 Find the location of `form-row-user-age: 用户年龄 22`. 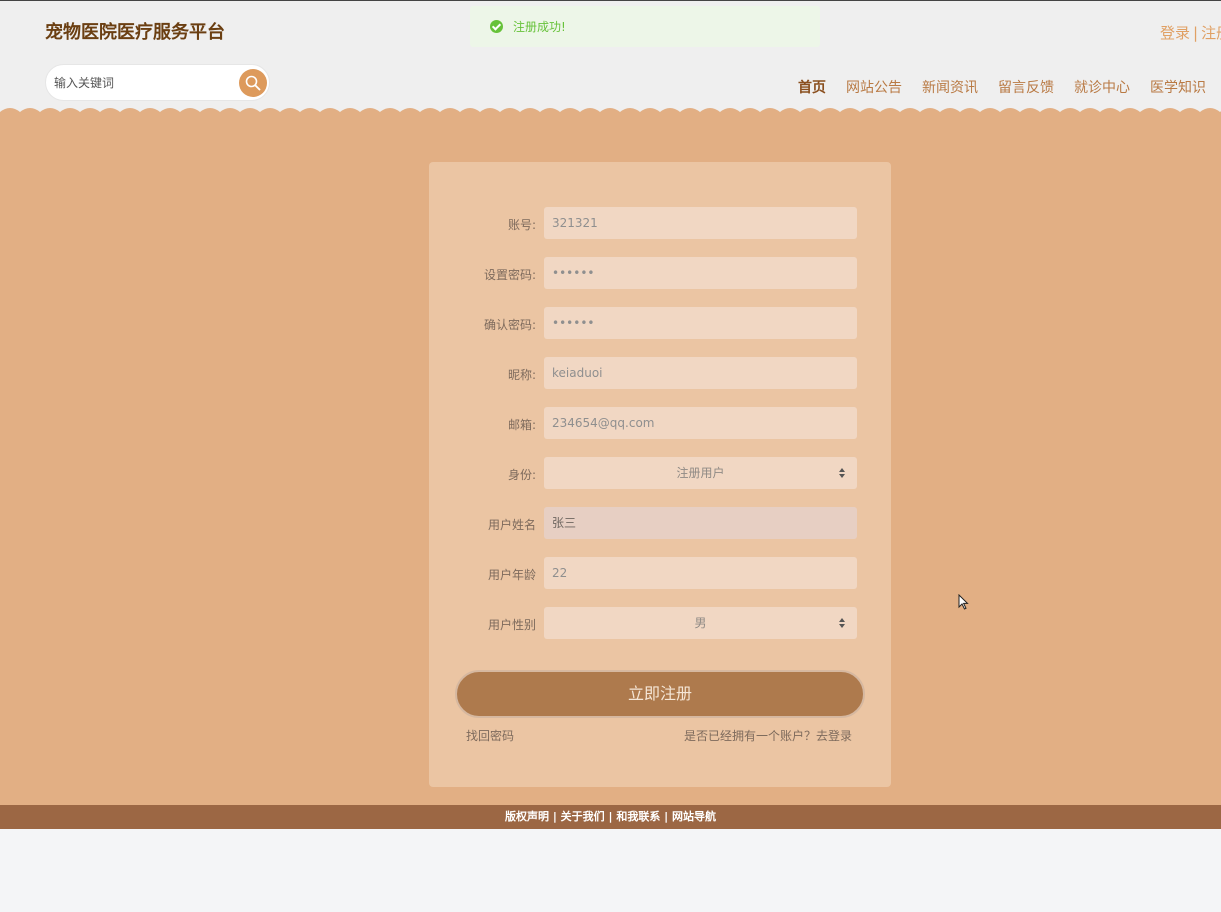

form-row-user-age: 用户年龄 22 is located at coordinates (660, 573).